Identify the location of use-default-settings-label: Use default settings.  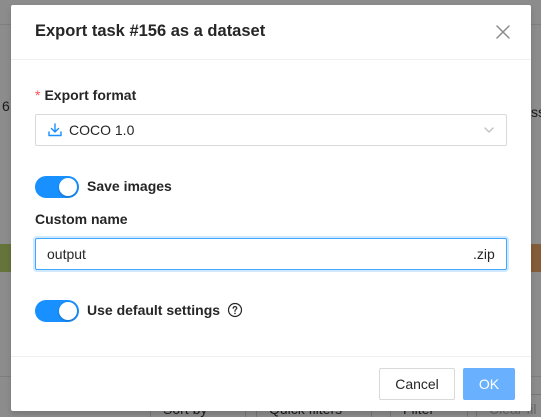
(154, 310).